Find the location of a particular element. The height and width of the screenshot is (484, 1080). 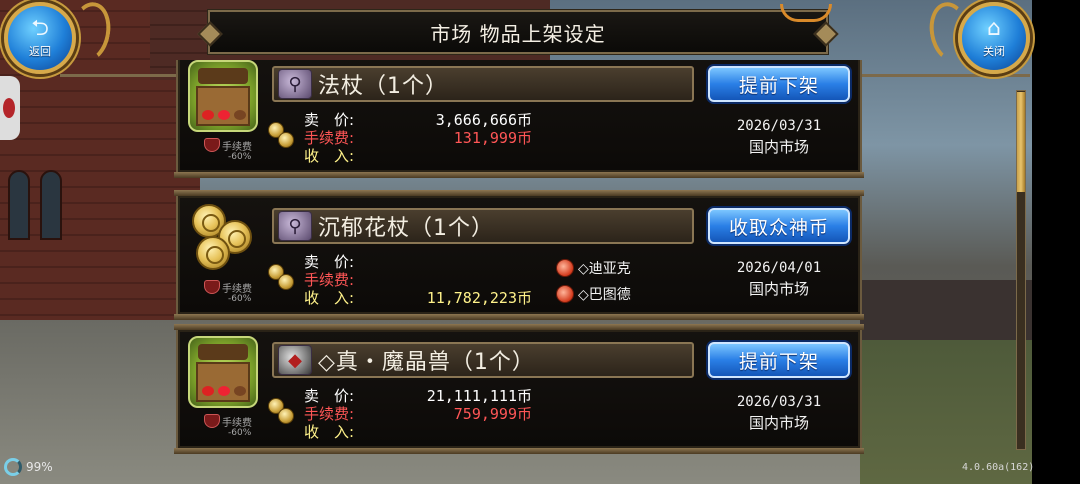

collect-coins-button: 收取众神币 is located at coordinates (779, 226).